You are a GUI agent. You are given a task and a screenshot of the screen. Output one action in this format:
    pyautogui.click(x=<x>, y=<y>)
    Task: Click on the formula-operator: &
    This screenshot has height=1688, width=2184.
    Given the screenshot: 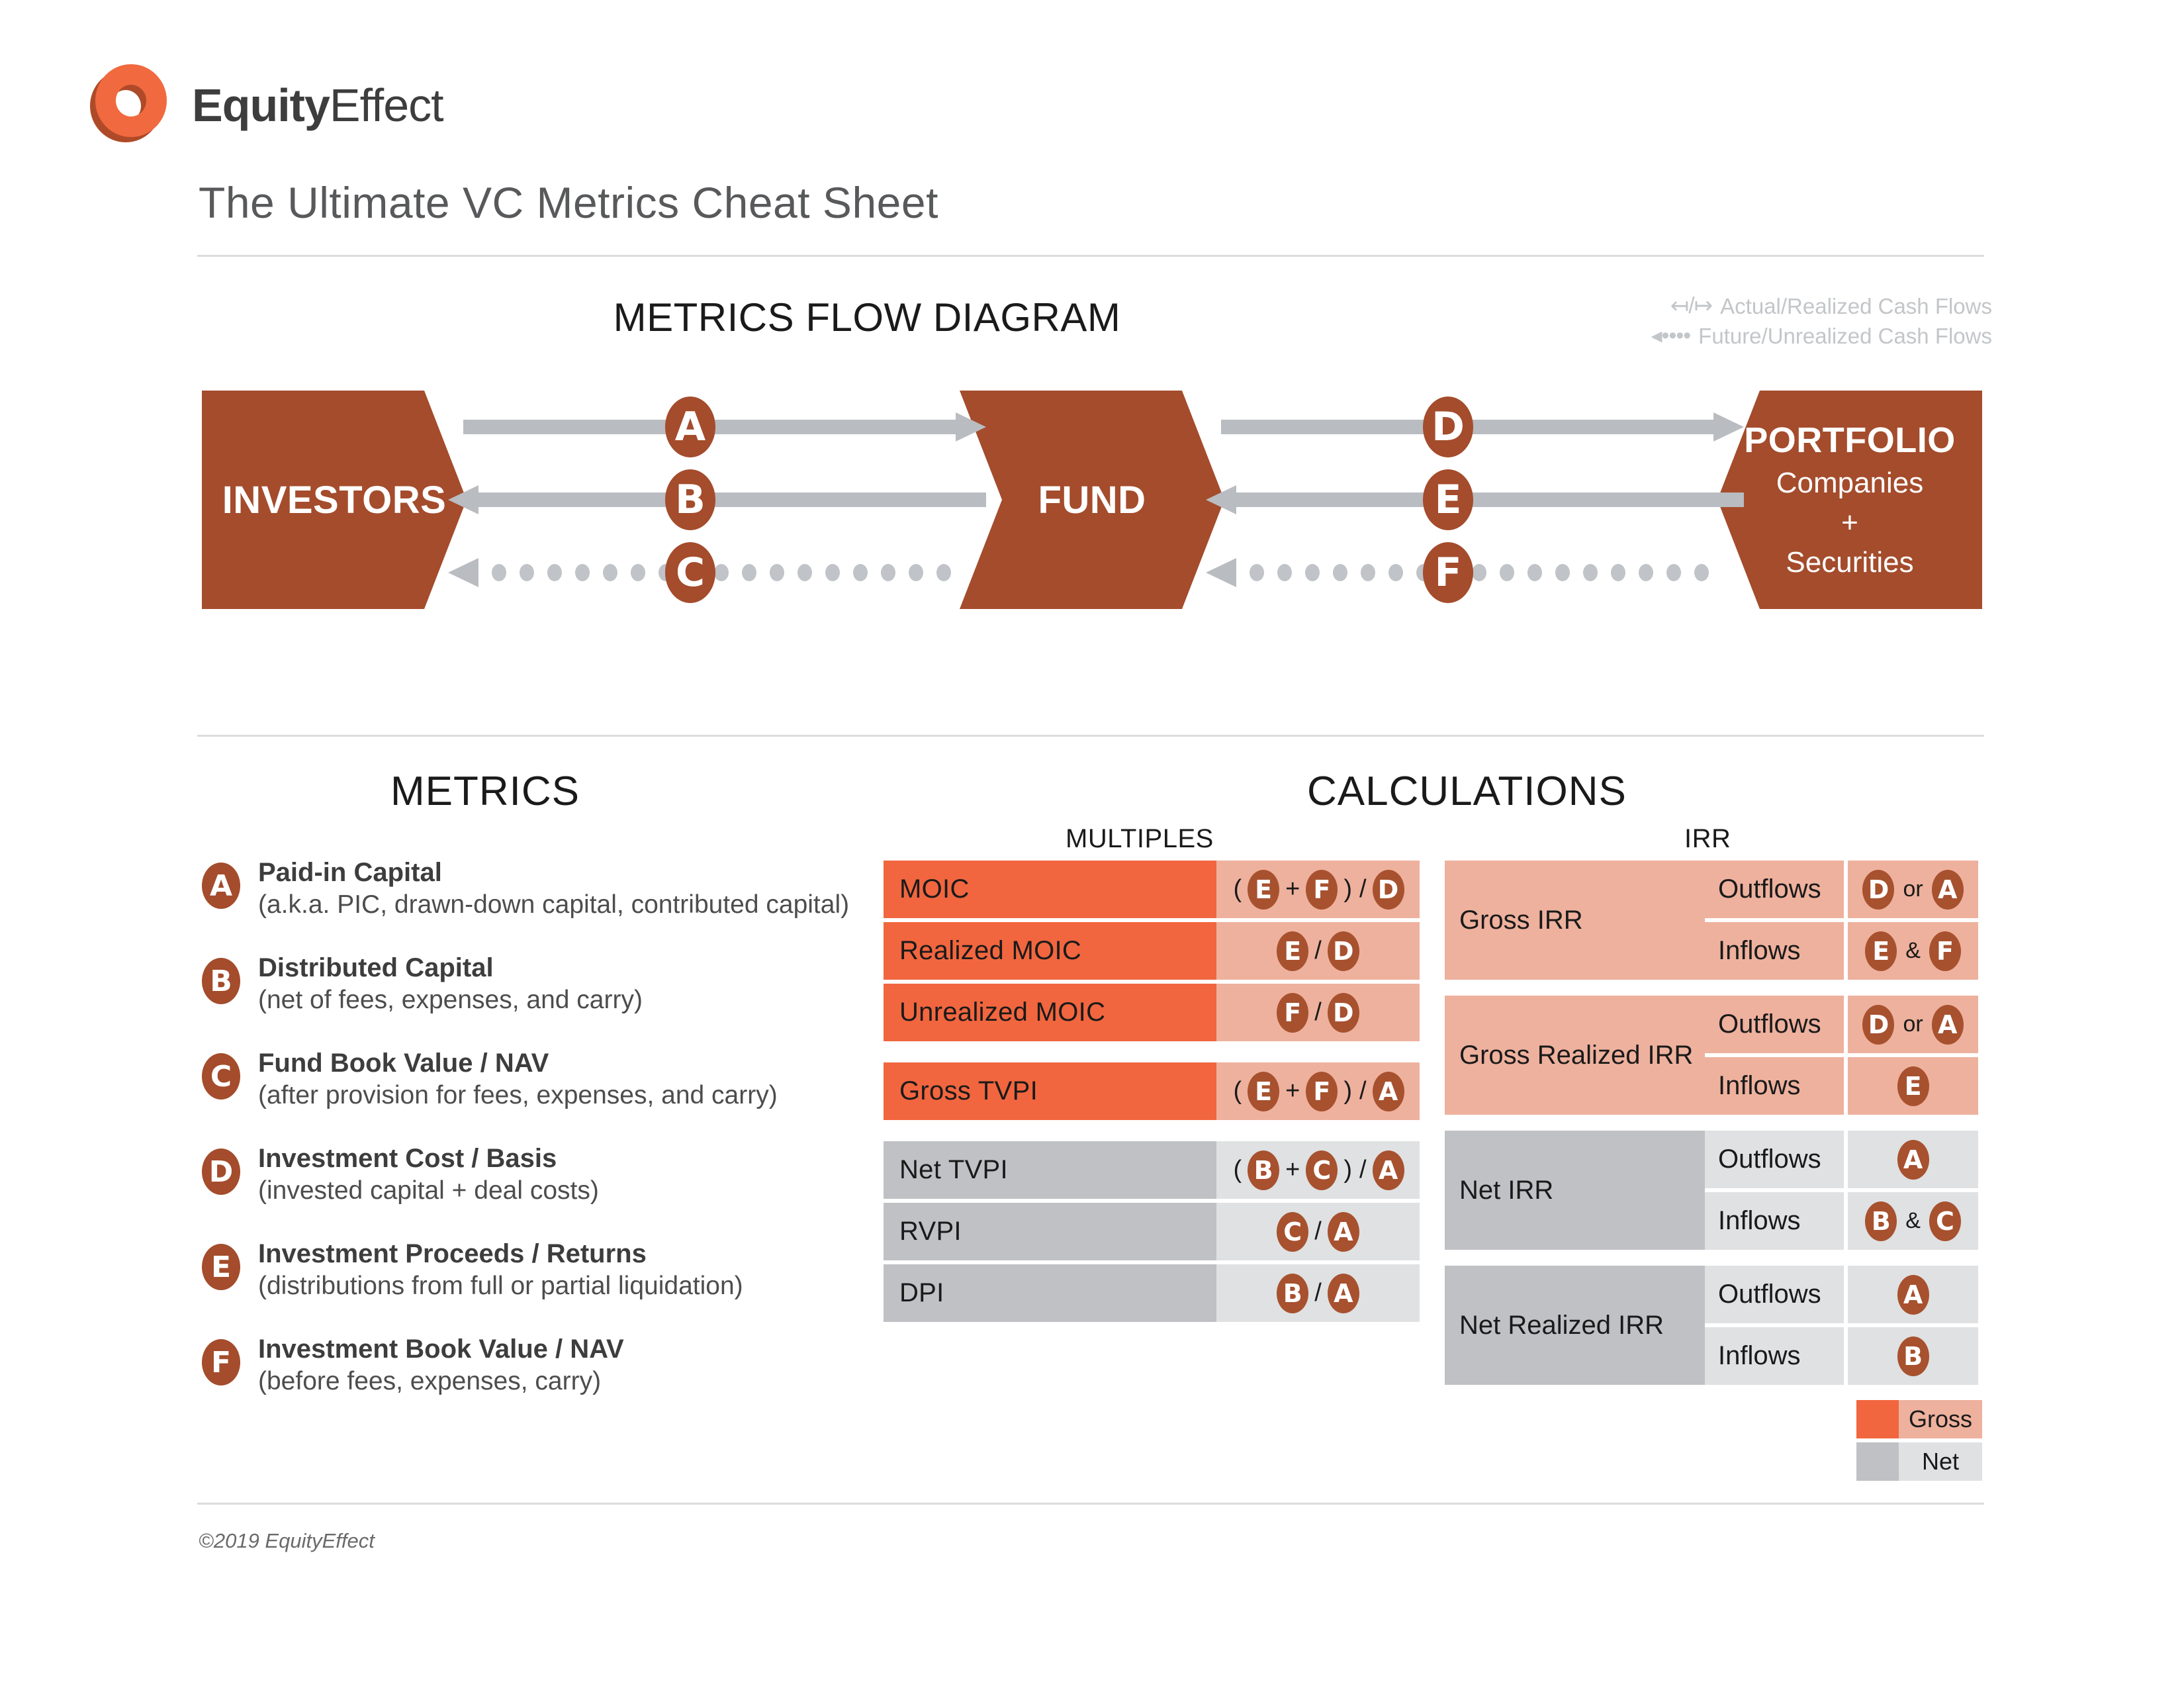 What is the action you would take?
    pyautogui.click(x=1913, y=950)
    